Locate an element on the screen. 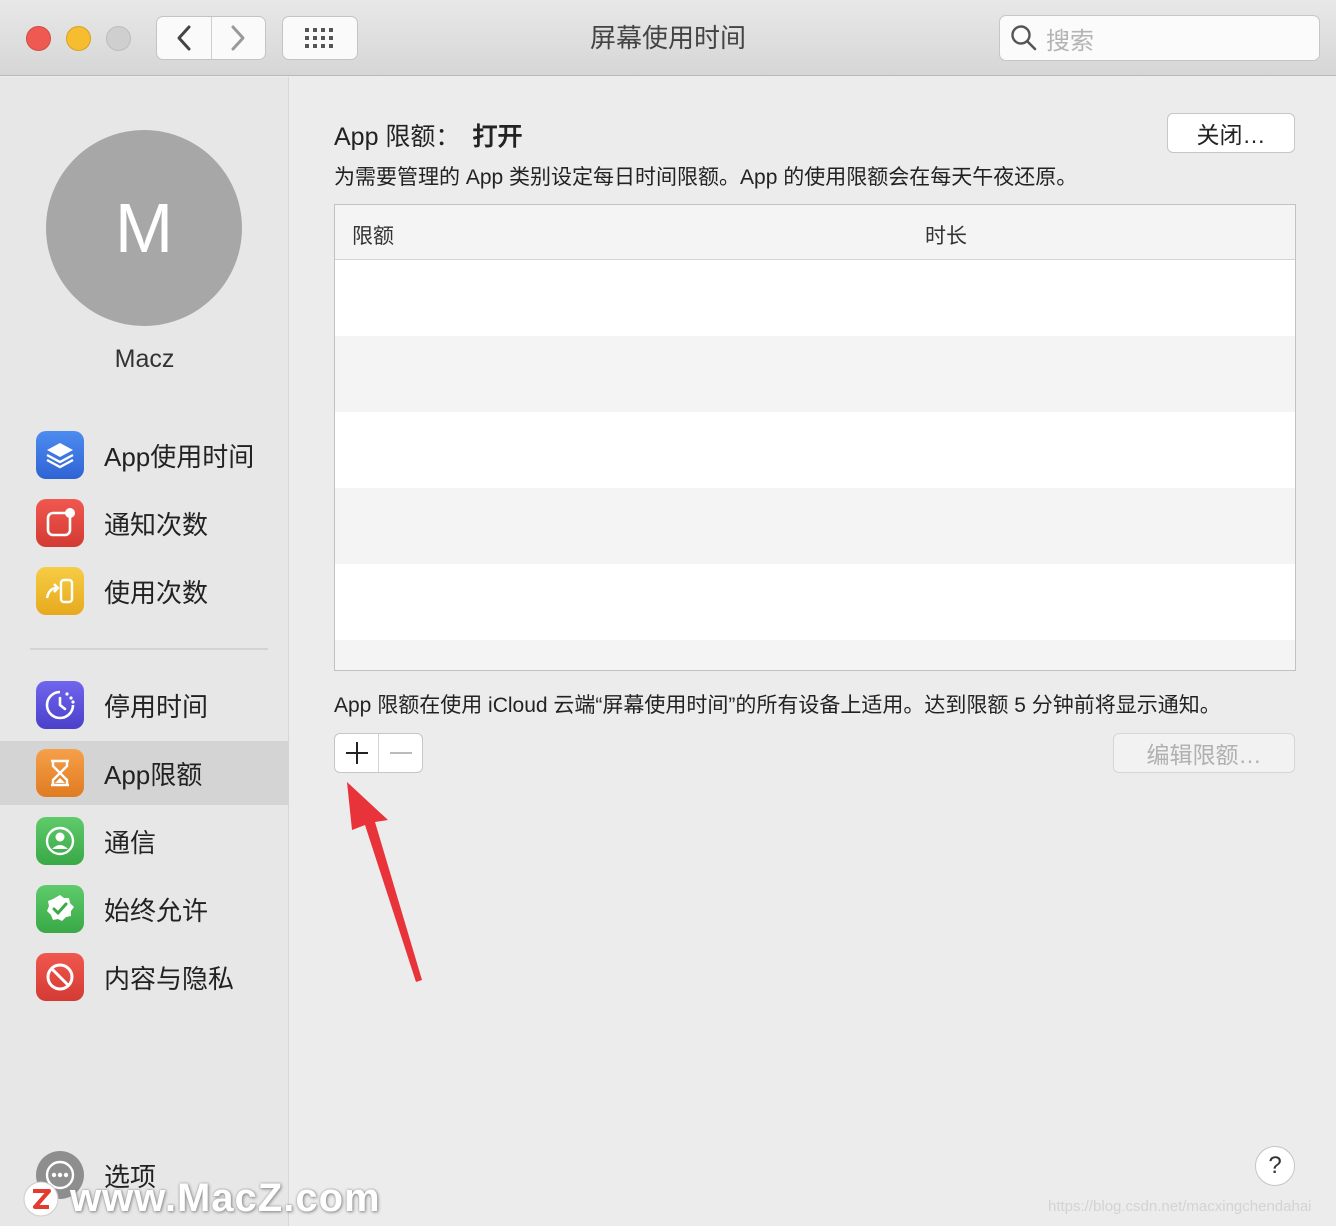 This screenshot has height=1226, width=1336. stack-layers-icon is located at coordinates (60, 455).